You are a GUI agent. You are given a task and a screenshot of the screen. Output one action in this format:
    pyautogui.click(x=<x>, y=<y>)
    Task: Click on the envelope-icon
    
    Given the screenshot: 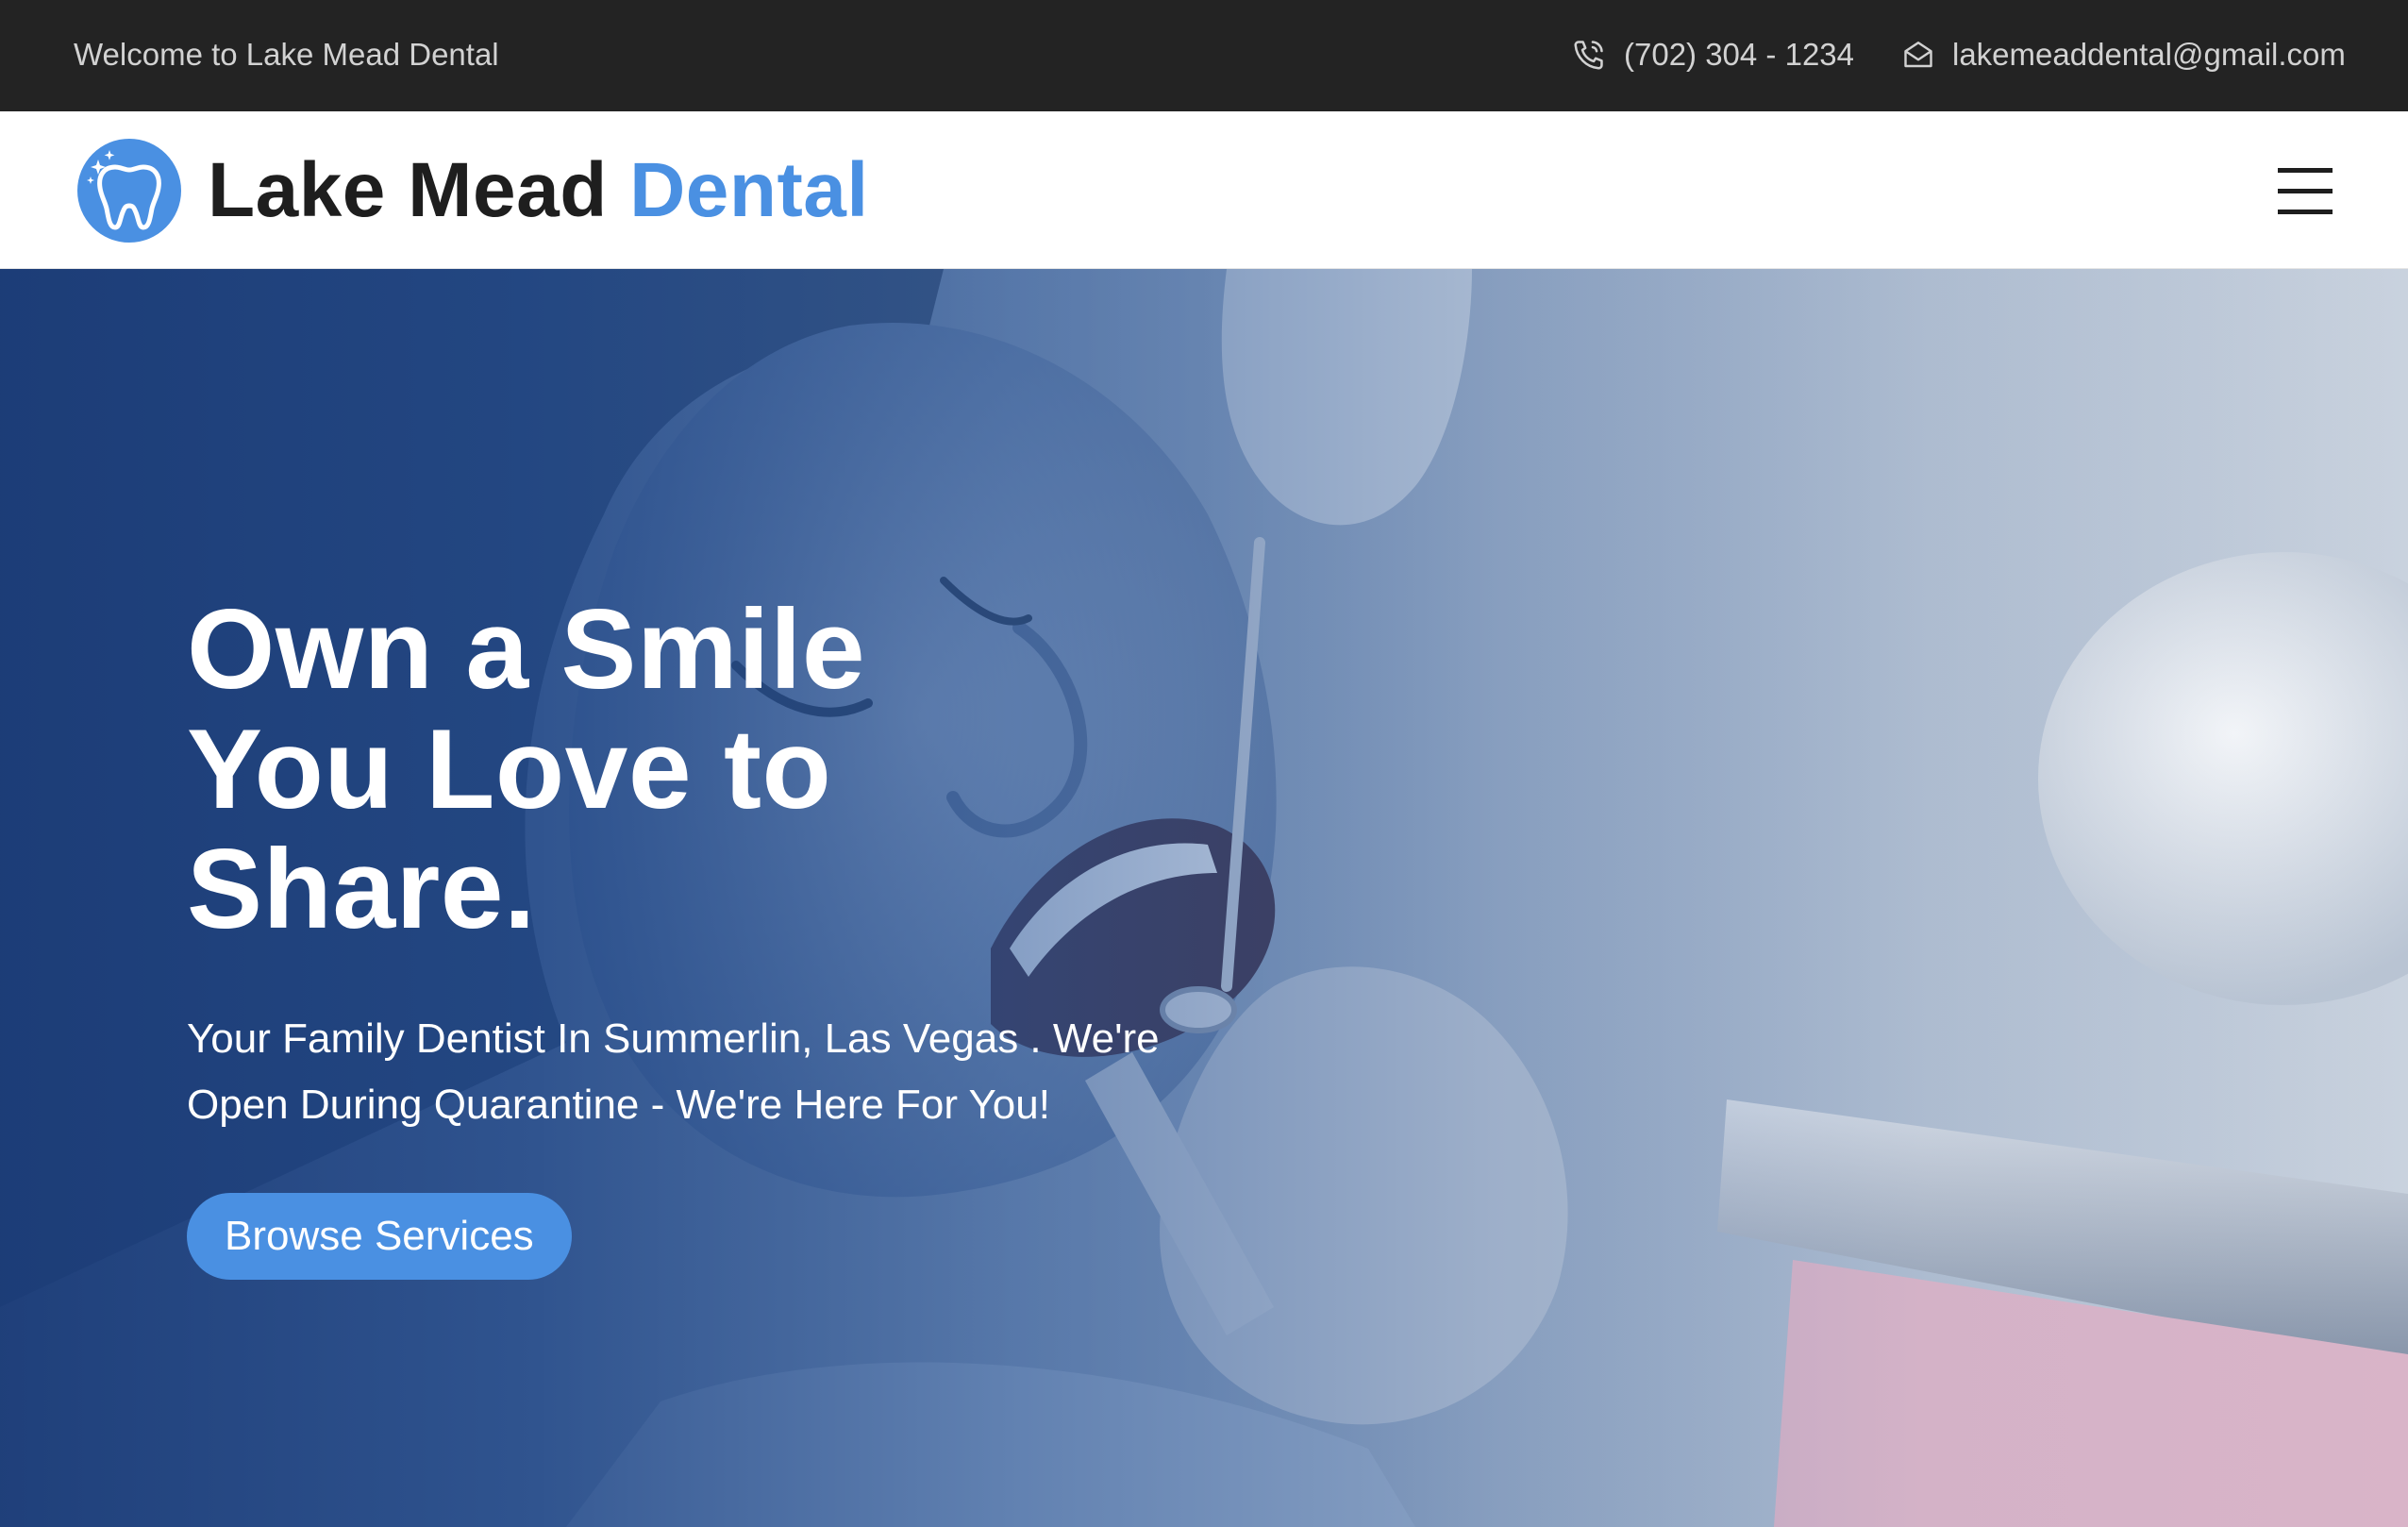 What is the action you would take?
    pyautogui.click(x=1918, y=55)
    